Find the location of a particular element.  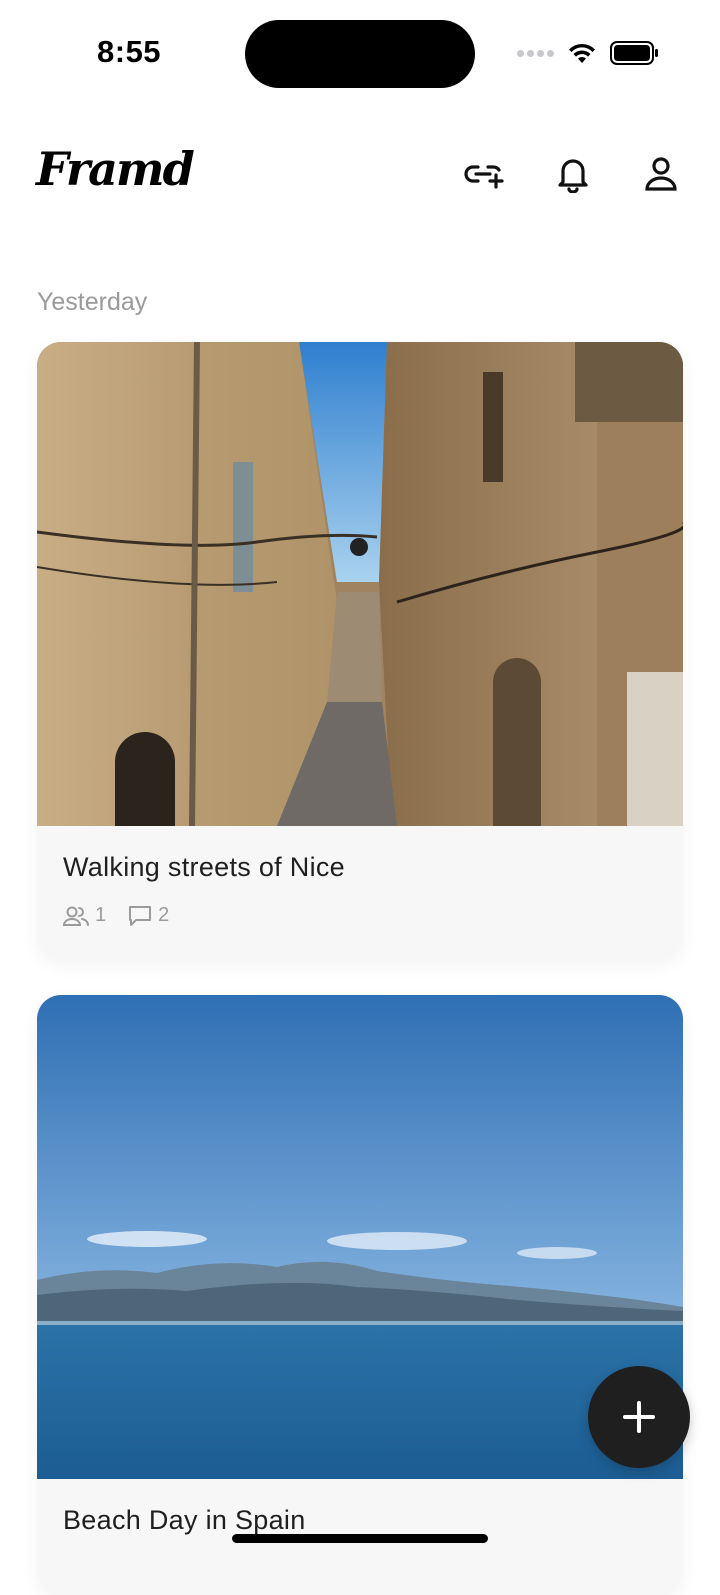

dynamic-island is located at coordinates (360, 54).